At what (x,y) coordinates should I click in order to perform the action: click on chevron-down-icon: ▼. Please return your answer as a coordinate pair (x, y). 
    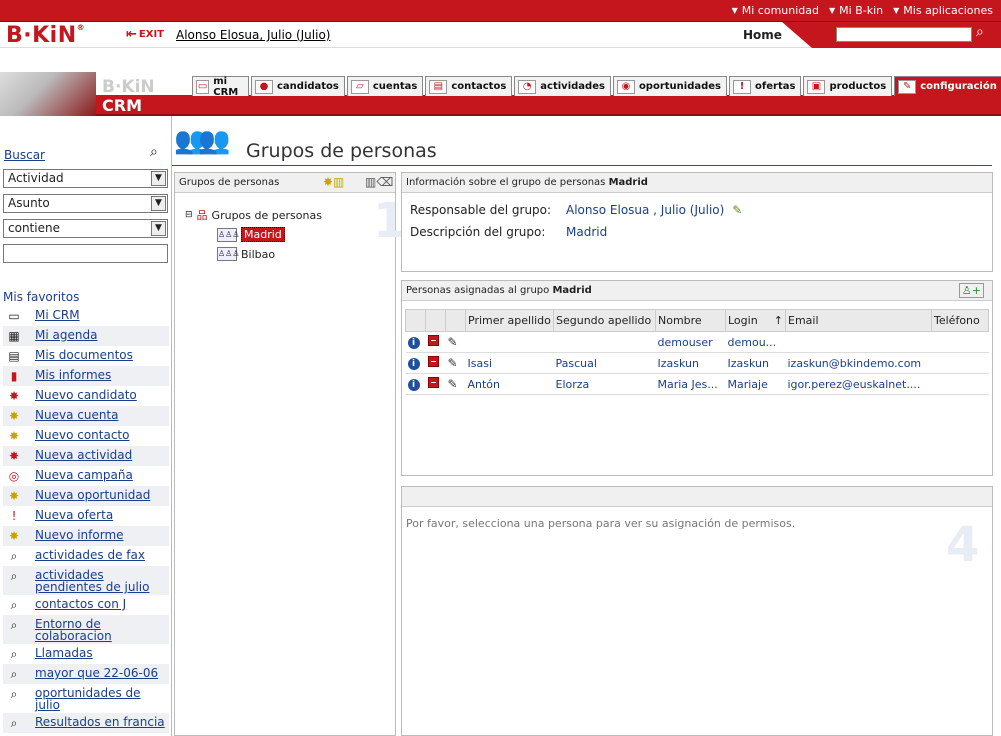
    Looking at the image, I should click on (158, 203).